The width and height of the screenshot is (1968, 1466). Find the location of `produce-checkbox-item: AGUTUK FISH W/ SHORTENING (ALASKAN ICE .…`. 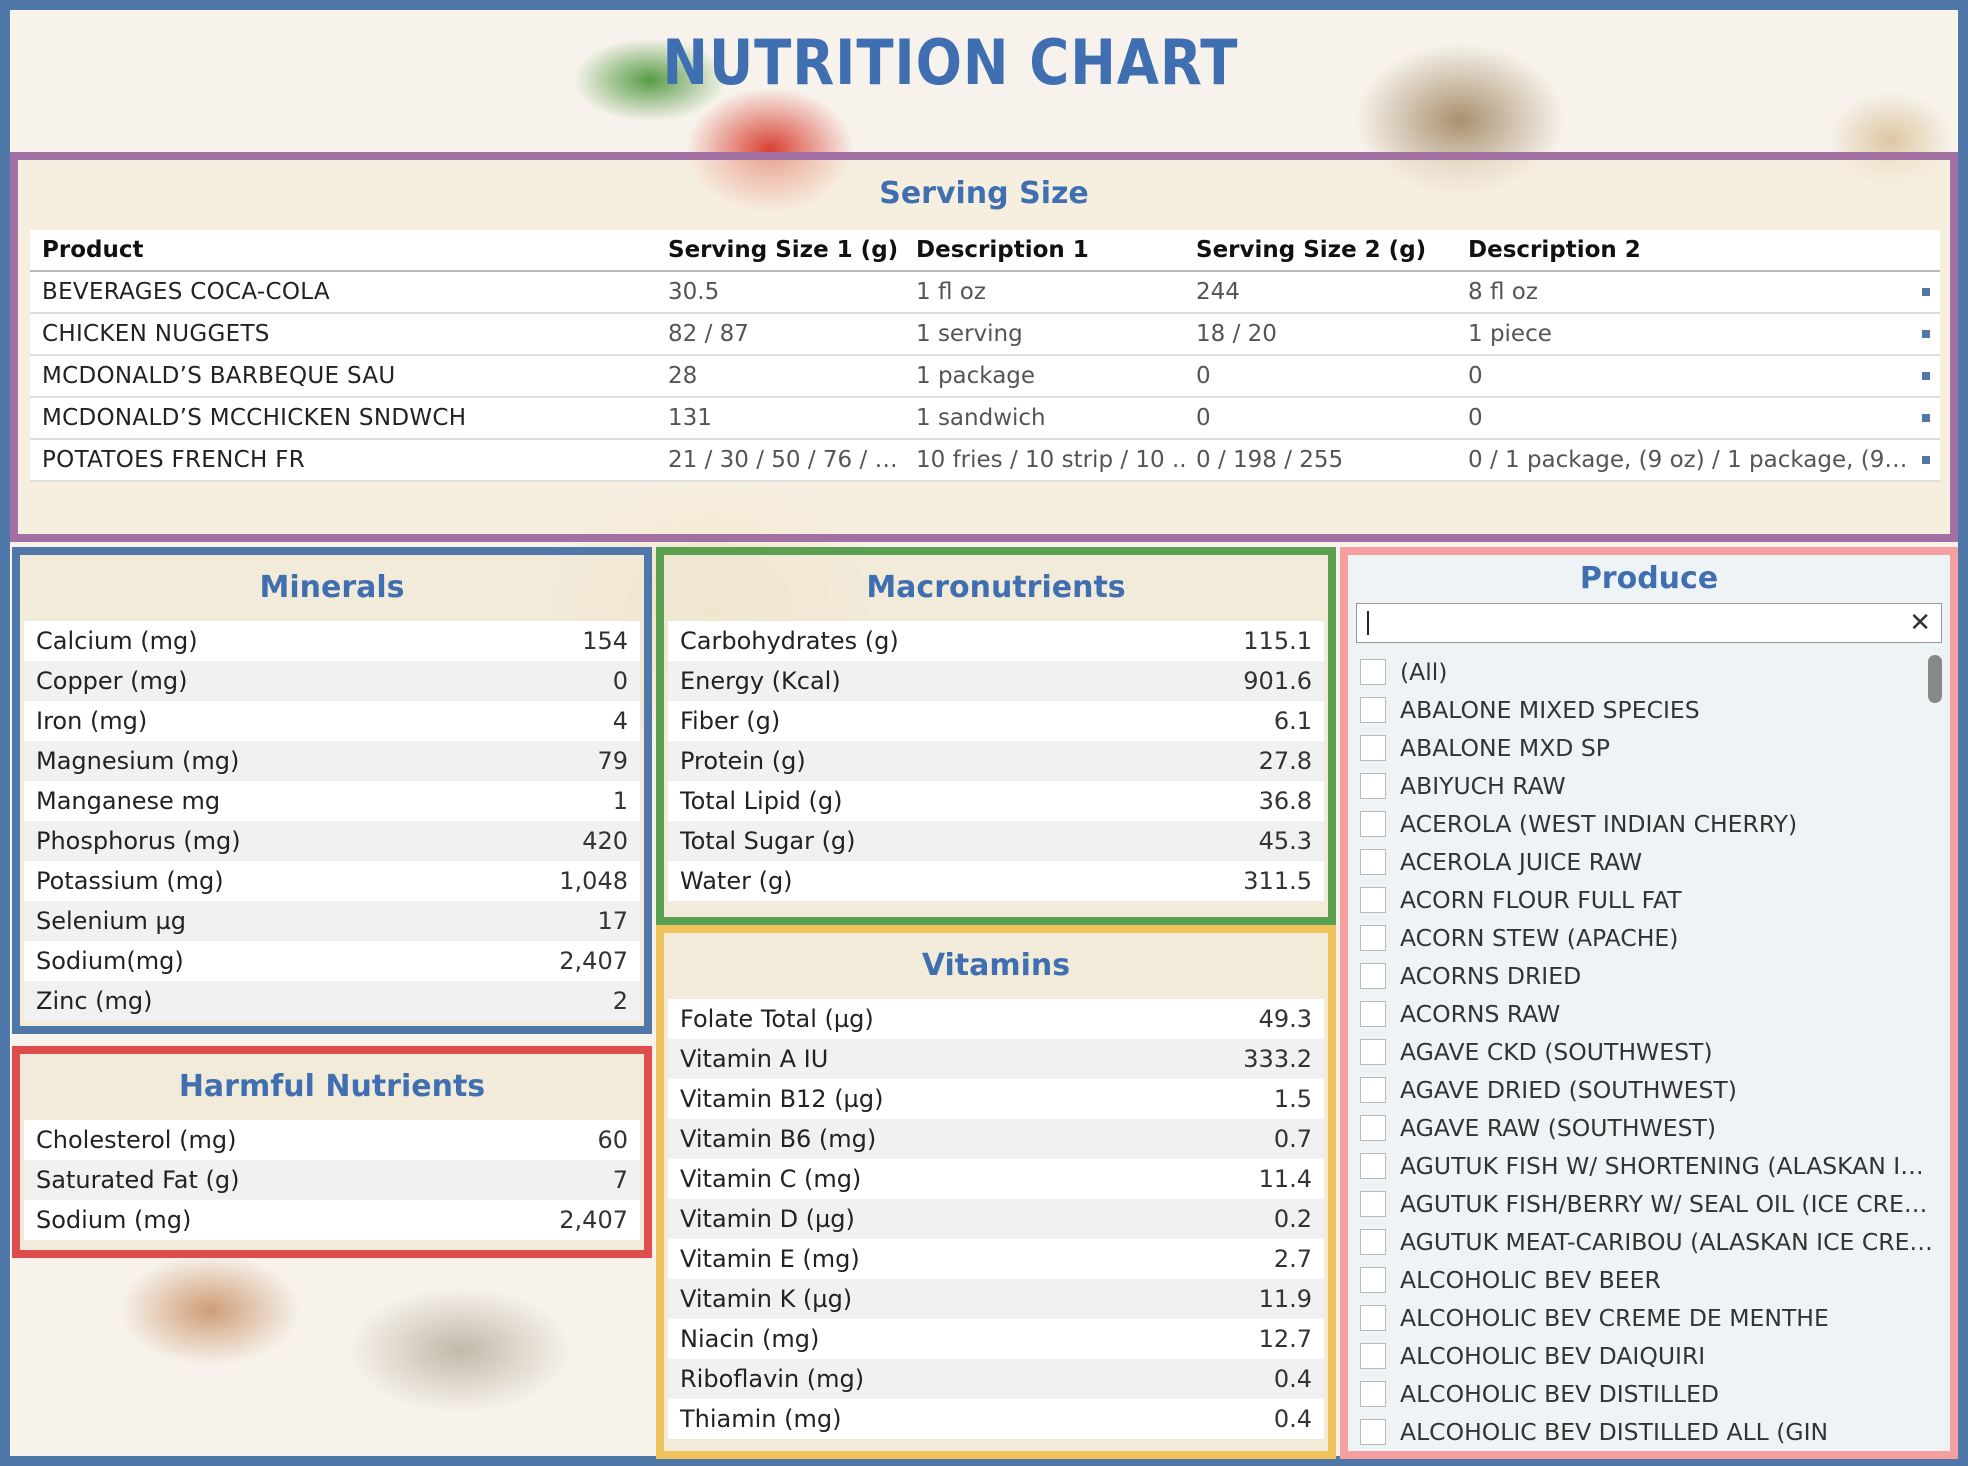

produce-checkbox-item: AGUTUK FISH W/ SHORTENING (ALASKAN ICE .… is located at coordinates (1646, 1166).